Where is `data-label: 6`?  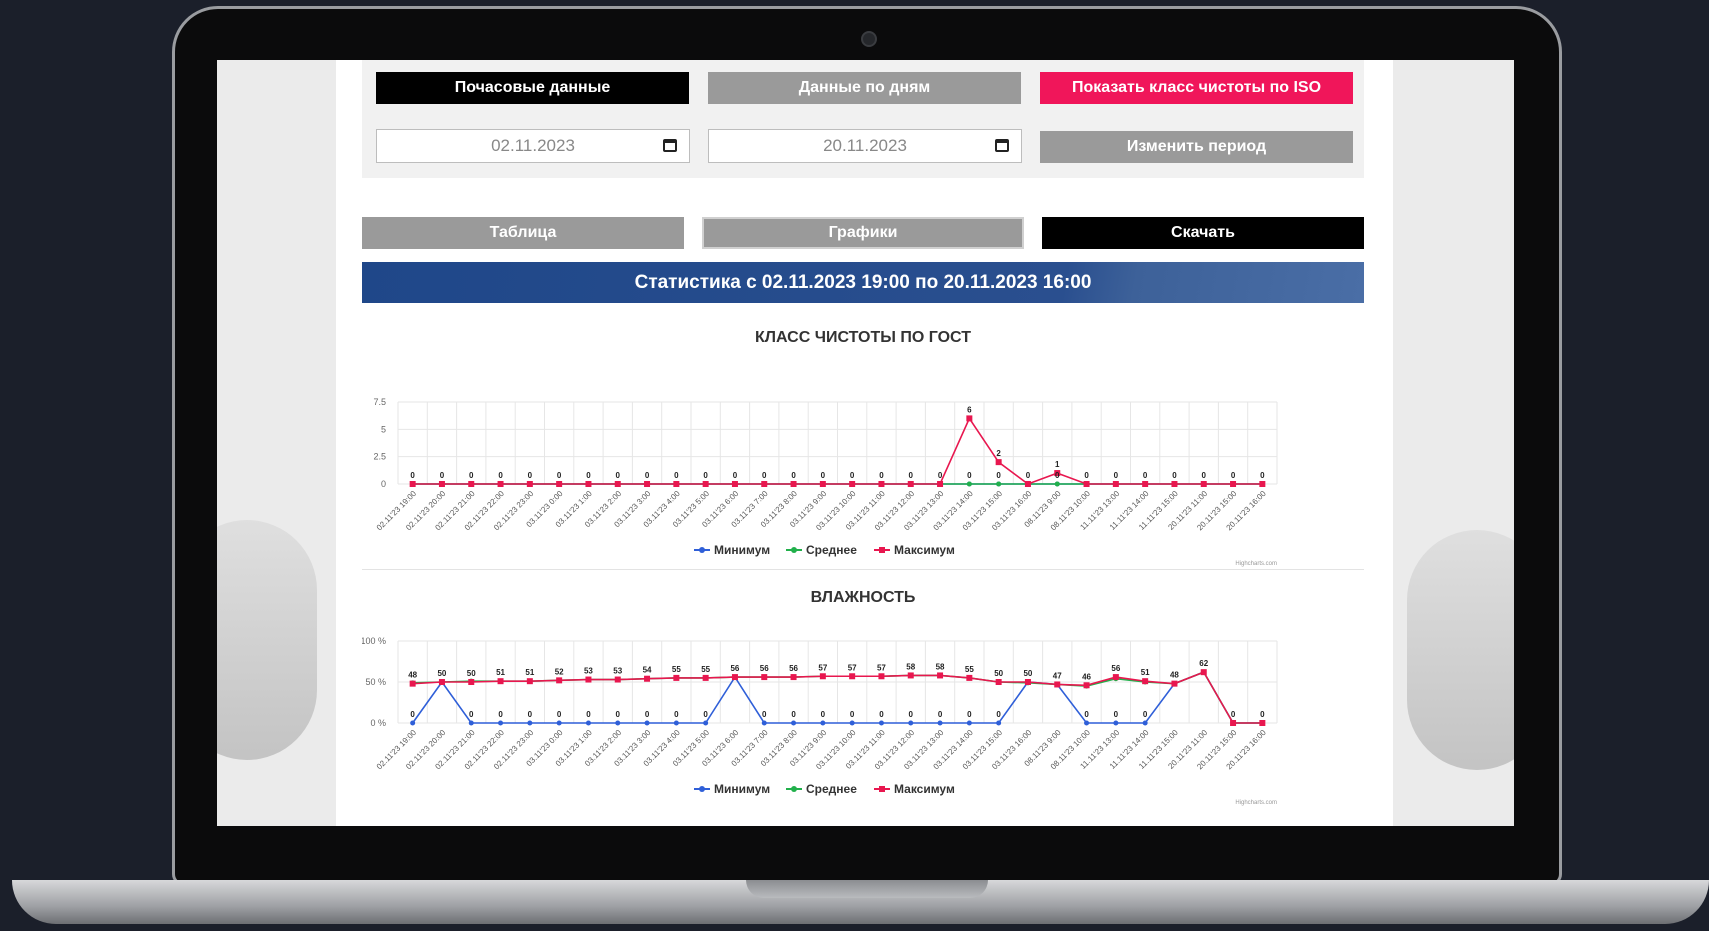 data-label: 6 is located at coordinates (969, 409).